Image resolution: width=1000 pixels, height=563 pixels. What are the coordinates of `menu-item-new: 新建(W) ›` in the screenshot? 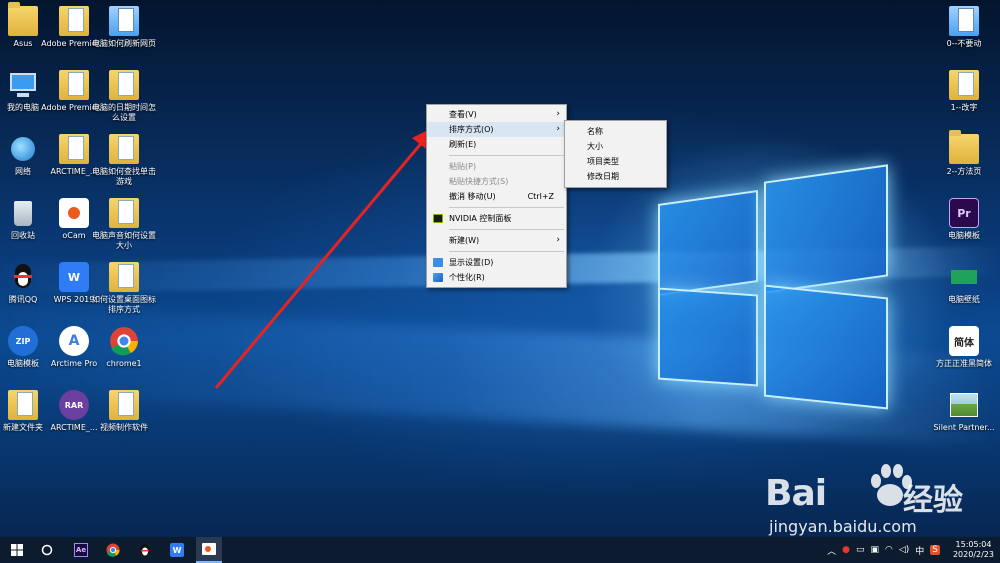 It's located at (496, 240).